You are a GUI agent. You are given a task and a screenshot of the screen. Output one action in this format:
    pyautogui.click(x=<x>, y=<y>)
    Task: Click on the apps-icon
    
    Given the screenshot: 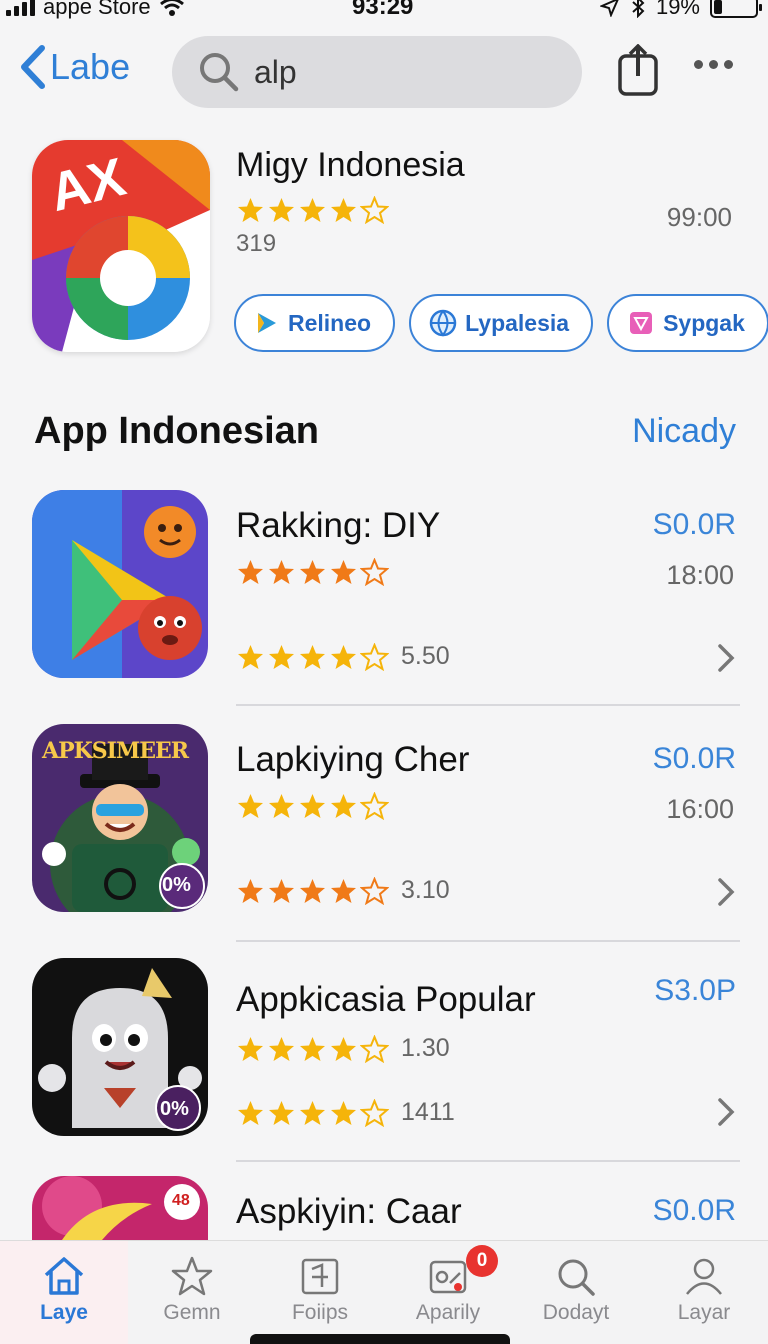 What is the action you would take?
    pyautogui.click(x=448, y=1277)
    